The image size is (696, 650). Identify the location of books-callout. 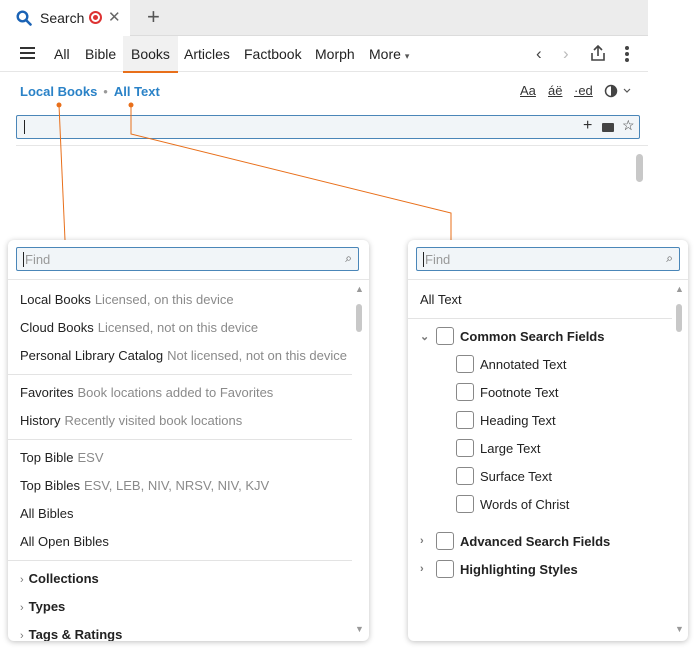
(61, 171).